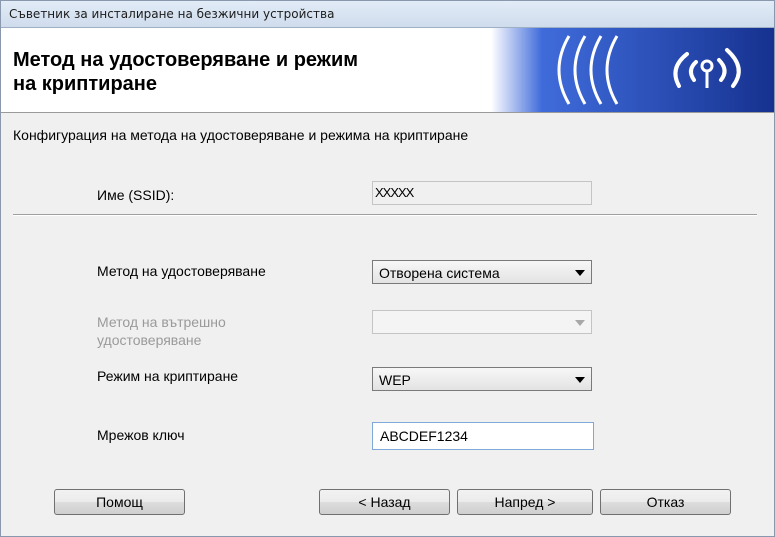 The height and width of the screenshot is (537, 775). What do you see at coordinates (119, 502) in the screenshot?
I see `help-button: Помощ` at bounding box center [119, 502].